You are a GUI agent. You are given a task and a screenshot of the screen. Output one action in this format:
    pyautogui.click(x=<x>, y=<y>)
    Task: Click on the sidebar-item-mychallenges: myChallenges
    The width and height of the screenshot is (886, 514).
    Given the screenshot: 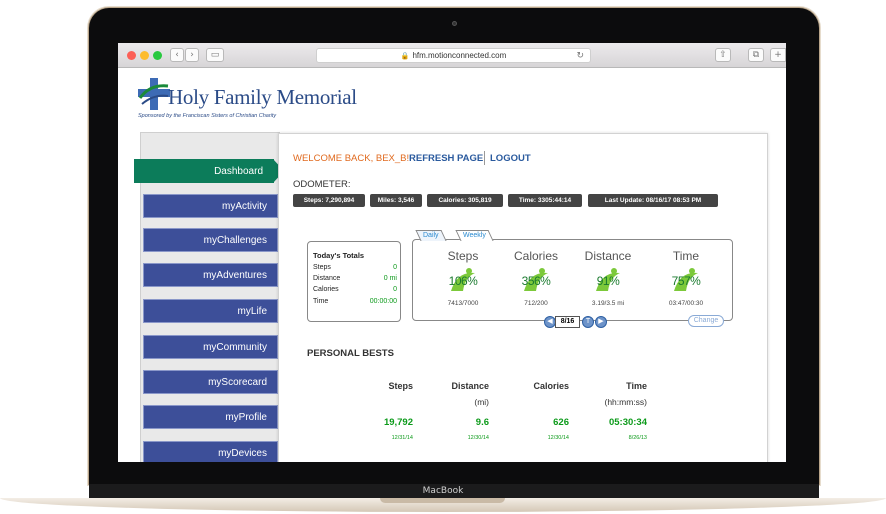 What is the action you would take?
    pyautogui.click(x=210, y=240)
    